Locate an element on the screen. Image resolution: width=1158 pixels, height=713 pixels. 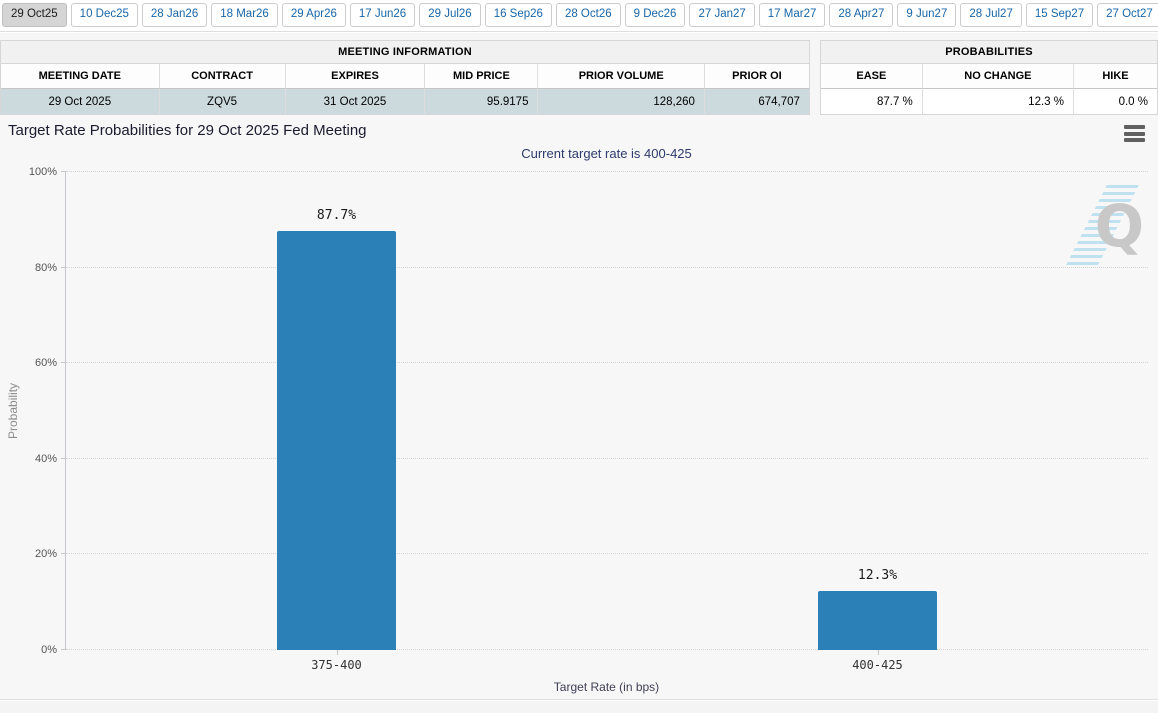
bar-value-label: 87.7% is located at coordinates (336, 215).